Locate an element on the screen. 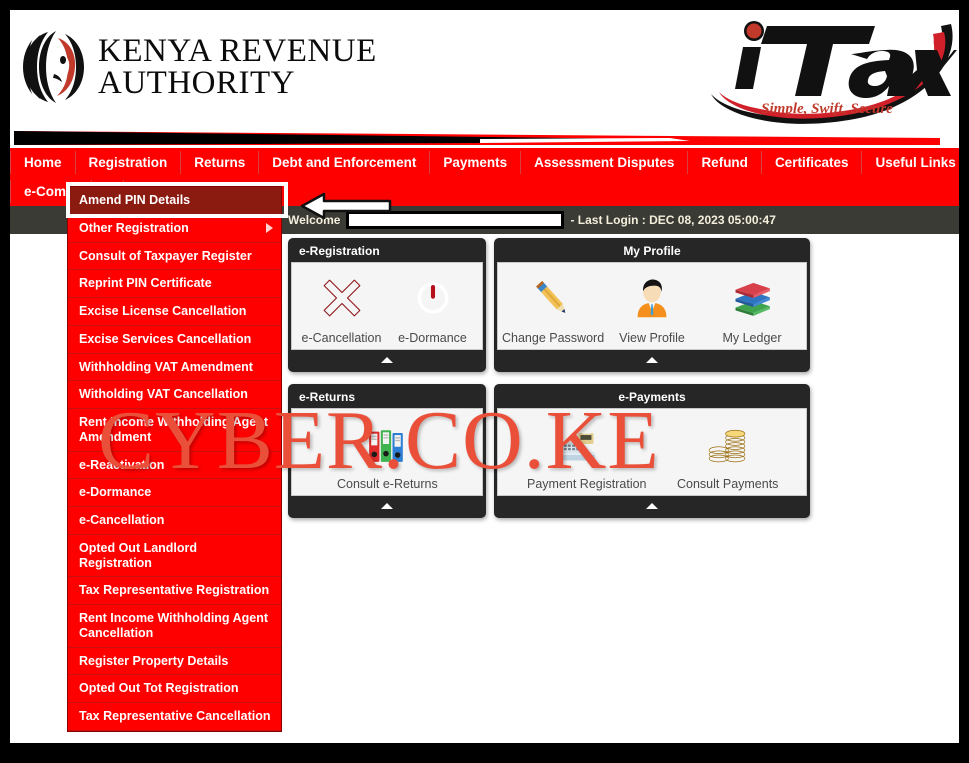 Image resolution: width=969 pixels, height=763 pixels. binders-icon is located at coordinates (387, 444).